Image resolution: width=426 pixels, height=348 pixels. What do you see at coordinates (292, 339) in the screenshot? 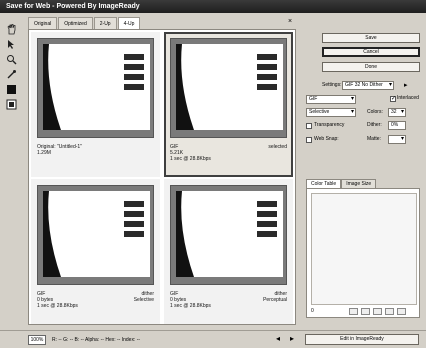
I see `preview-in-browser-icon: ▸` at bounding box center [292, 339].